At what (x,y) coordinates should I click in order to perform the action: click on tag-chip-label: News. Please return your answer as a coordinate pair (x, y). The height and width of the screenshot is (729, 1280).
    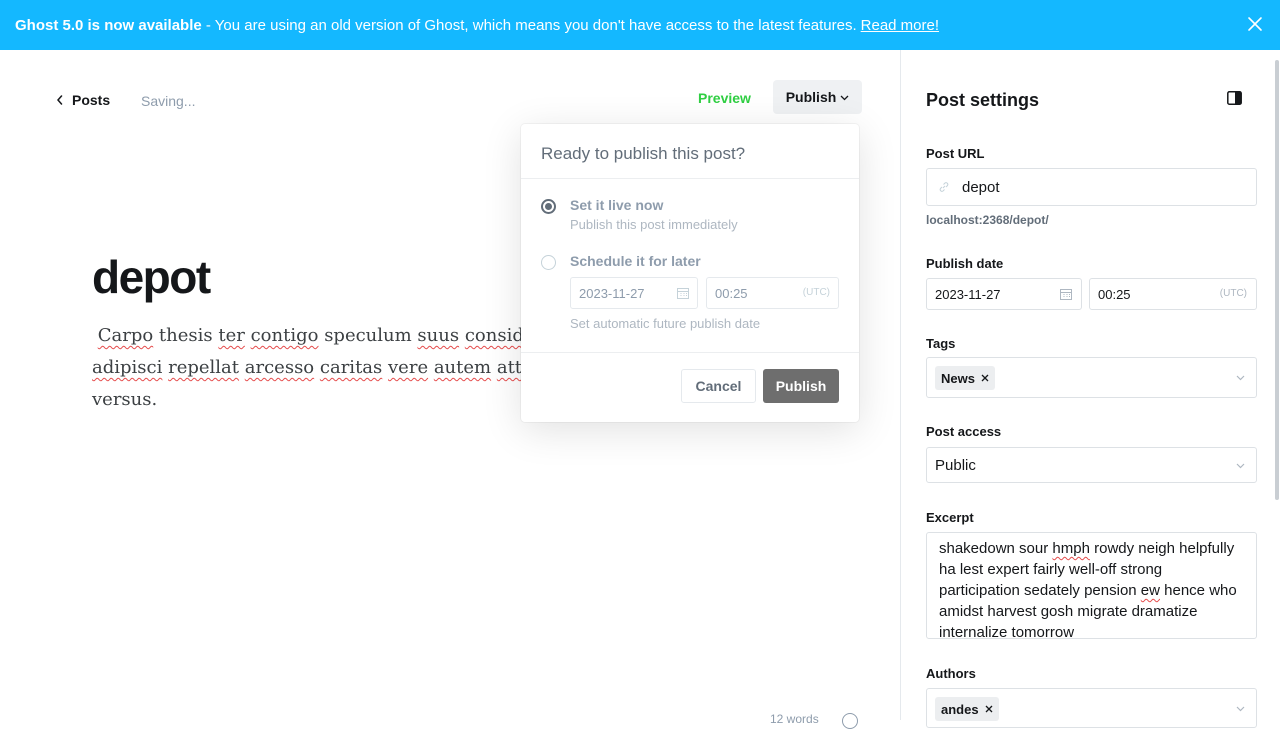
    Looking at the image, I should click on (958, 378).